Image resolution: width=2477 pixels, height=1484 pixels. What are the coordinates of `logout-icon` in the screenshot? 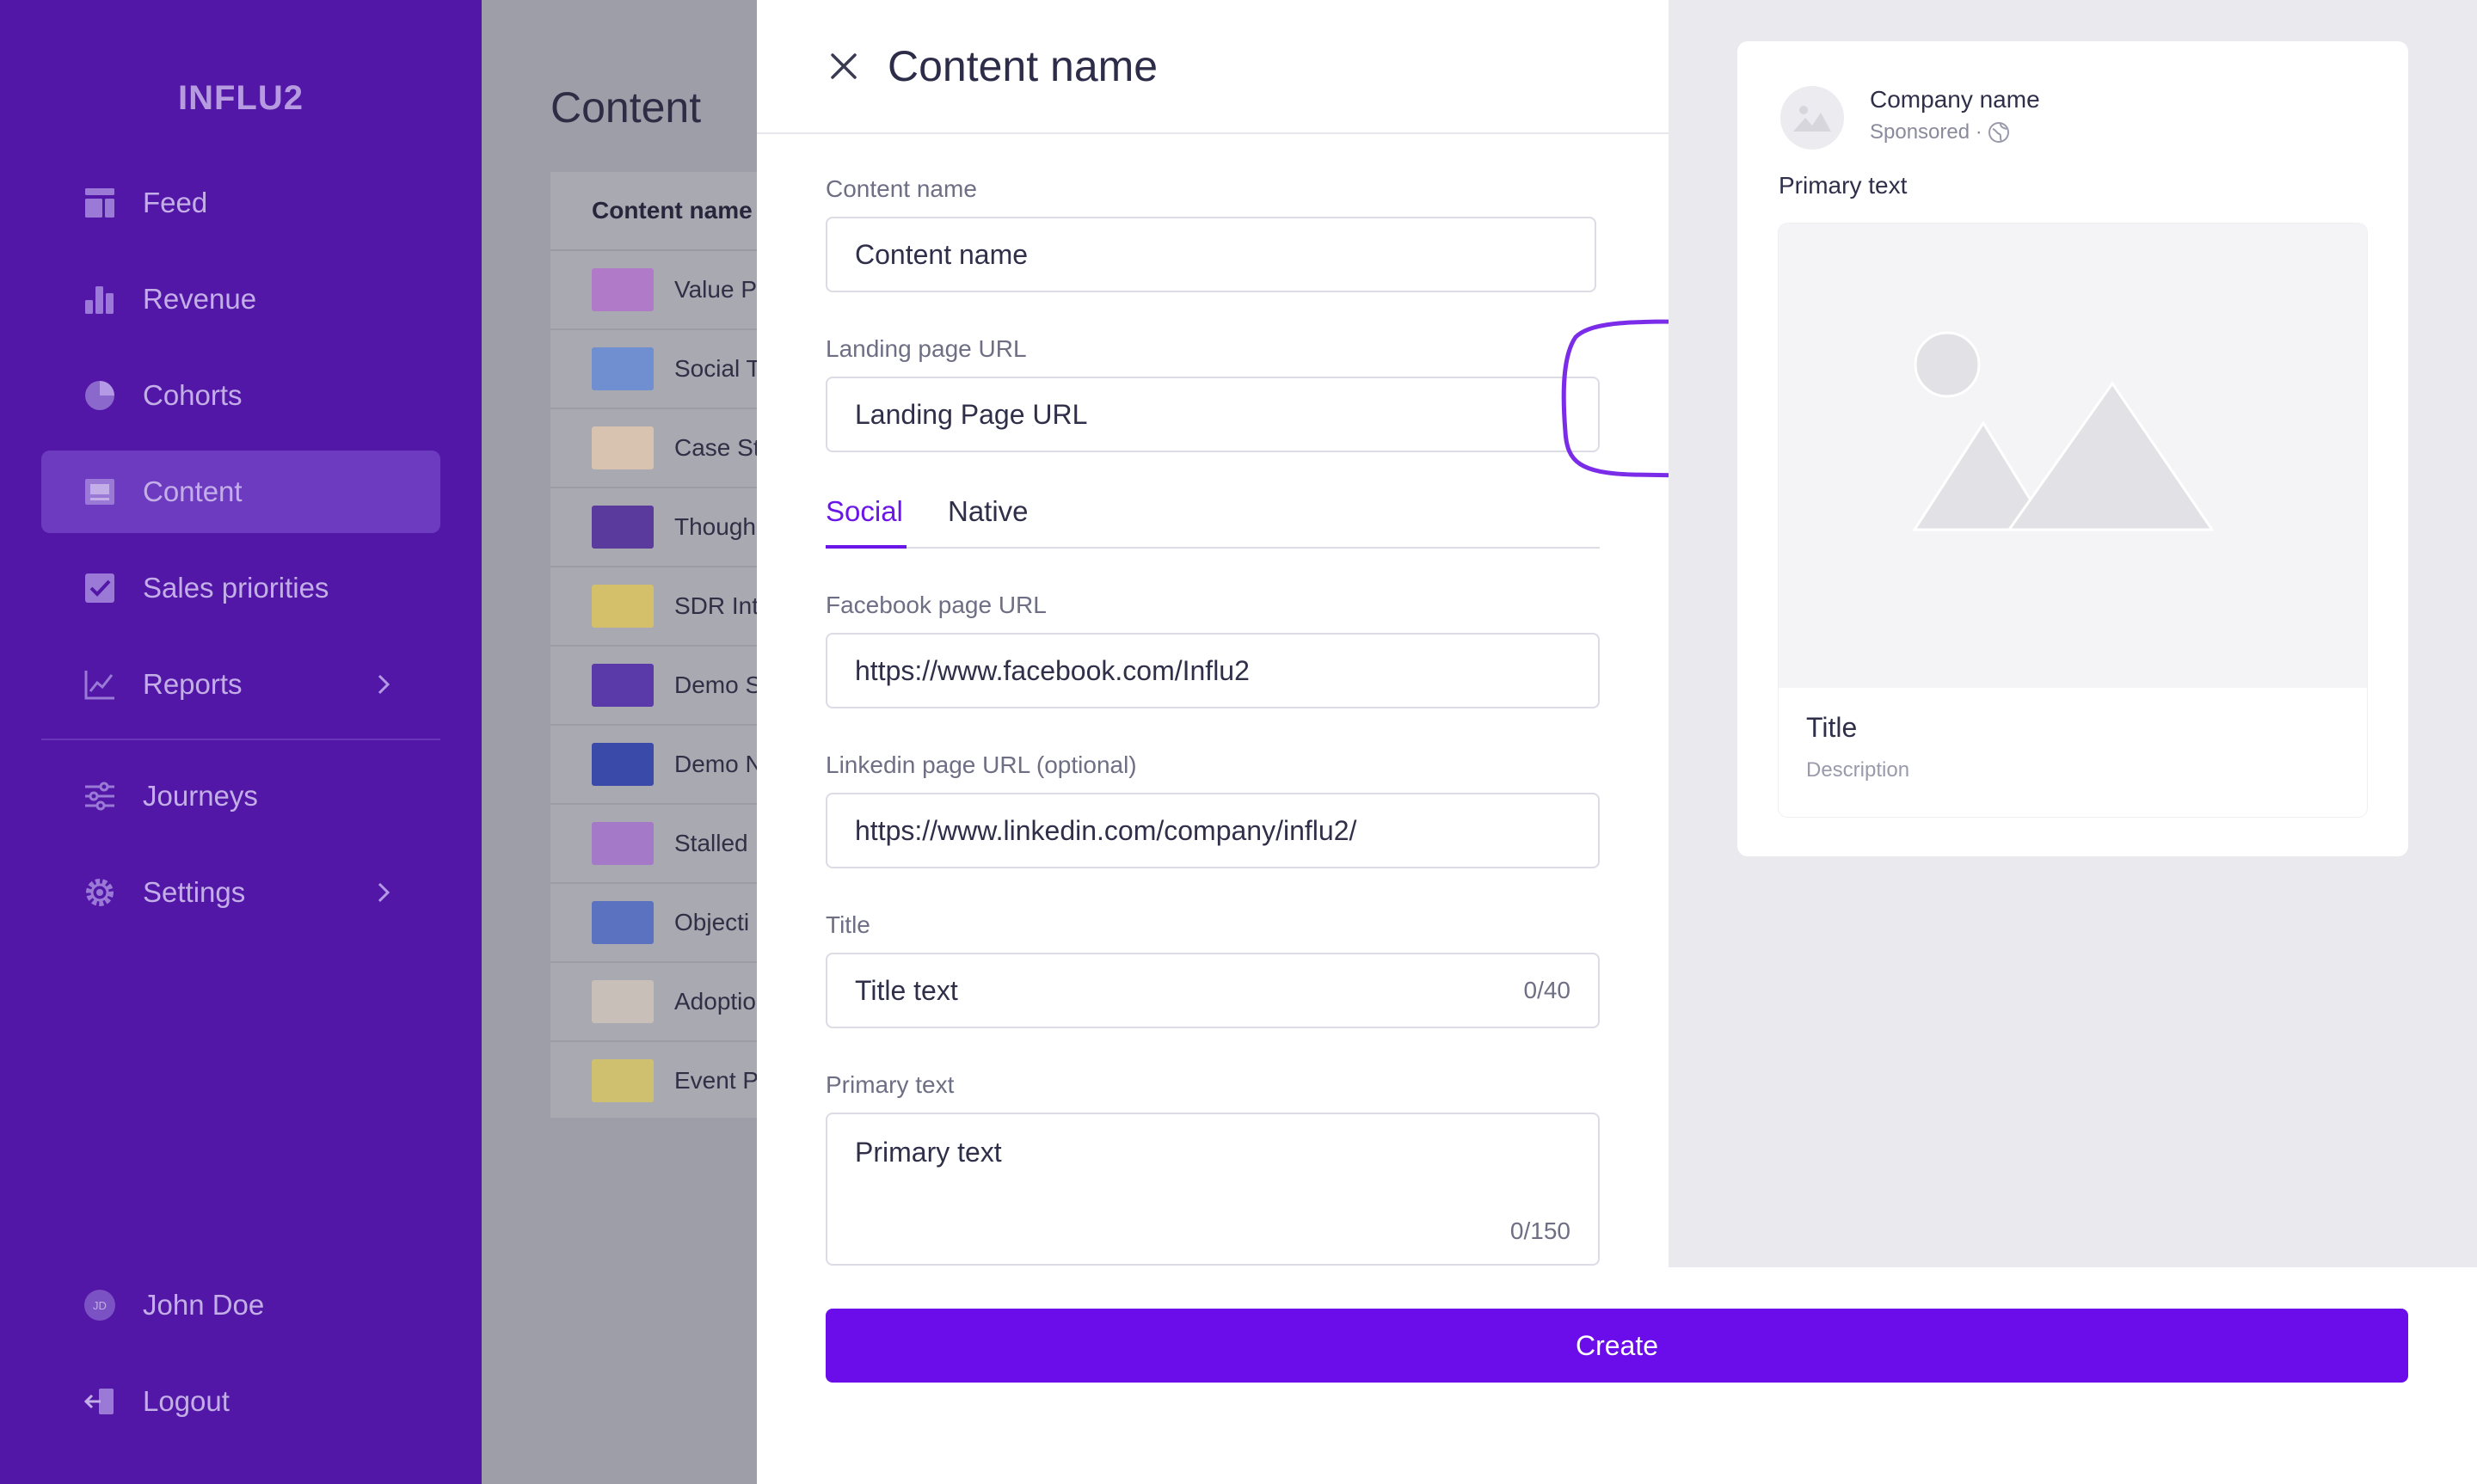 It's located at (100, 1401).